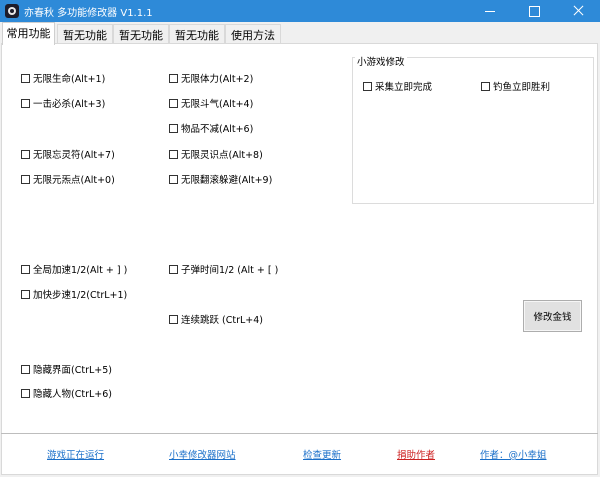 Image resolution: width=600 pixels, height=477 pixels. What do you see at coordinates (202, 454) in the screenshot?
I see `website-link: 小幸修改器网站` at bounding box center [202, 454].